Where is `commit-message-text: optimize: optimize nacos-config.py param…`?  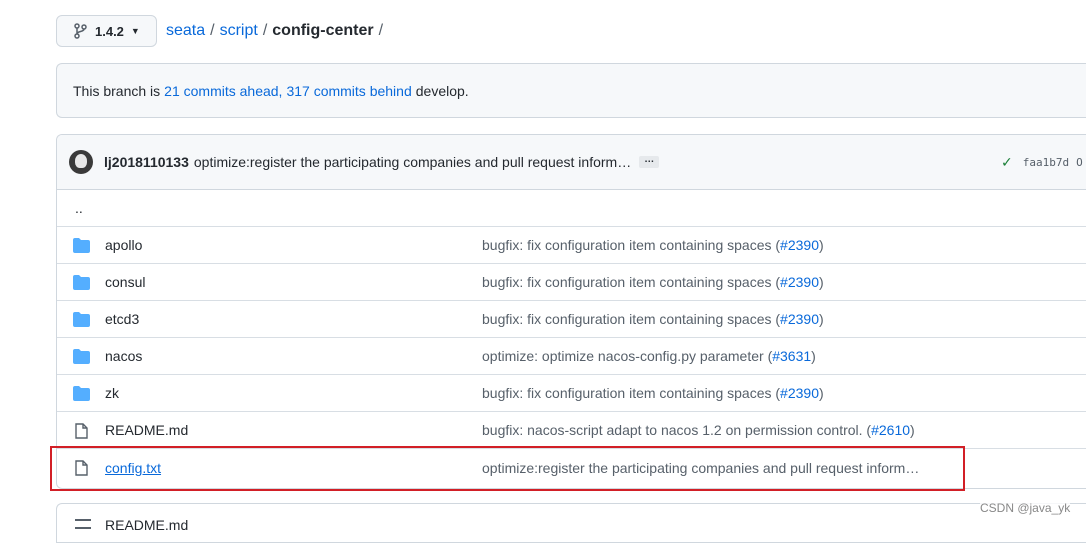
commit-message-text: optimize: optimize nacos-config.py param… is located at coordinates (627, 356).